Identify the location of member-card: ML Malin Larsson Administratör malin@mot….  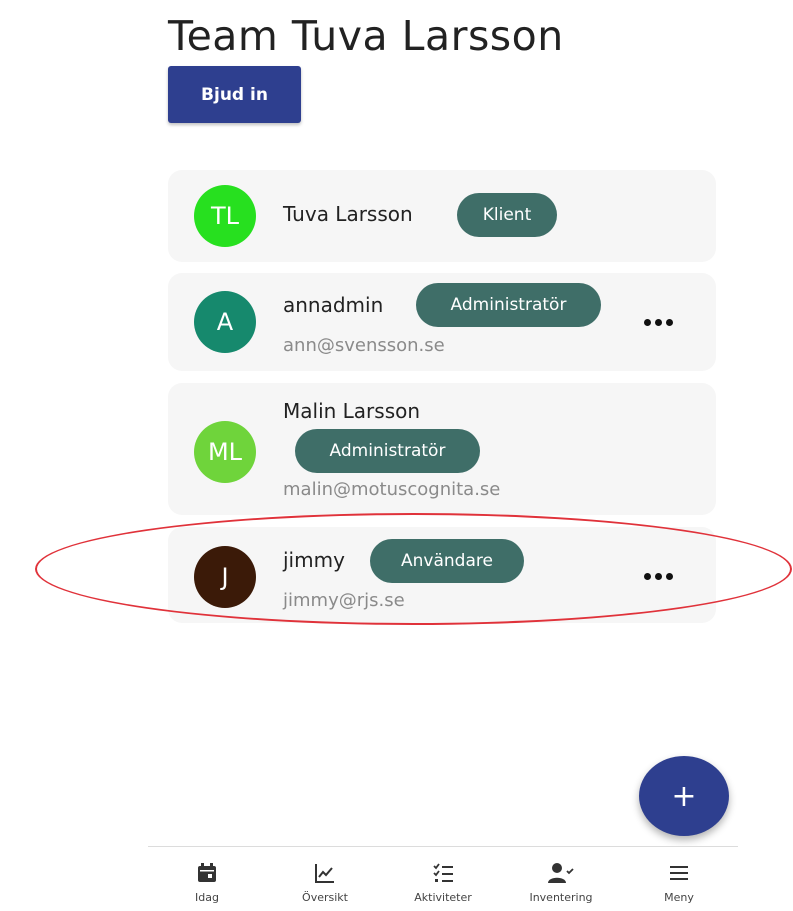
(442, 449).